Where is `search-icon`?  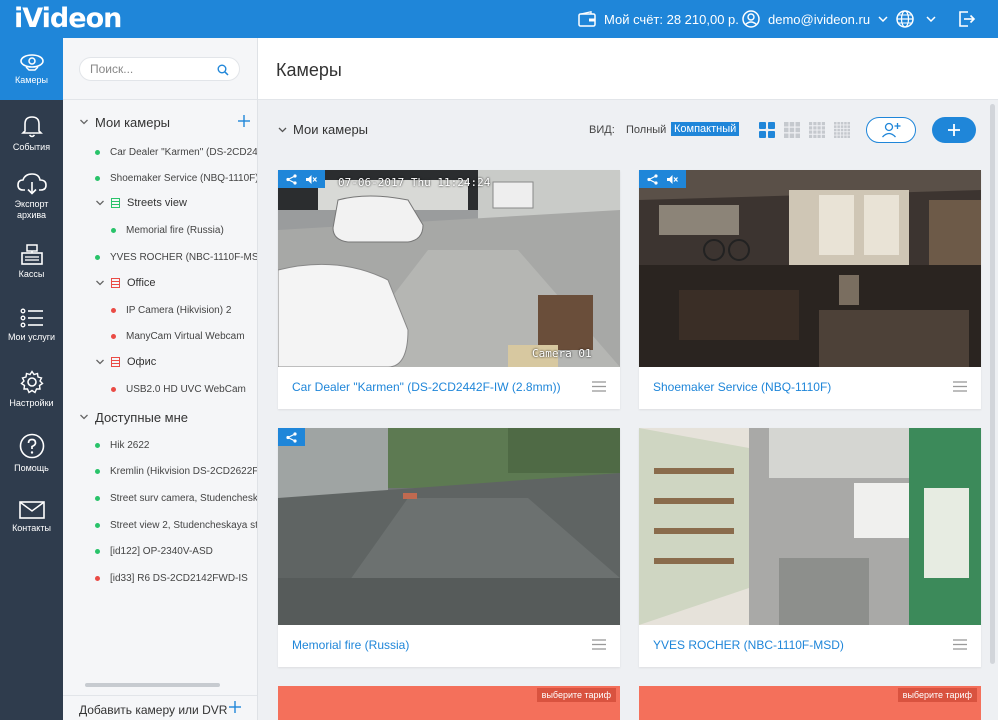
search-icon is located at coordinates (223, 70).